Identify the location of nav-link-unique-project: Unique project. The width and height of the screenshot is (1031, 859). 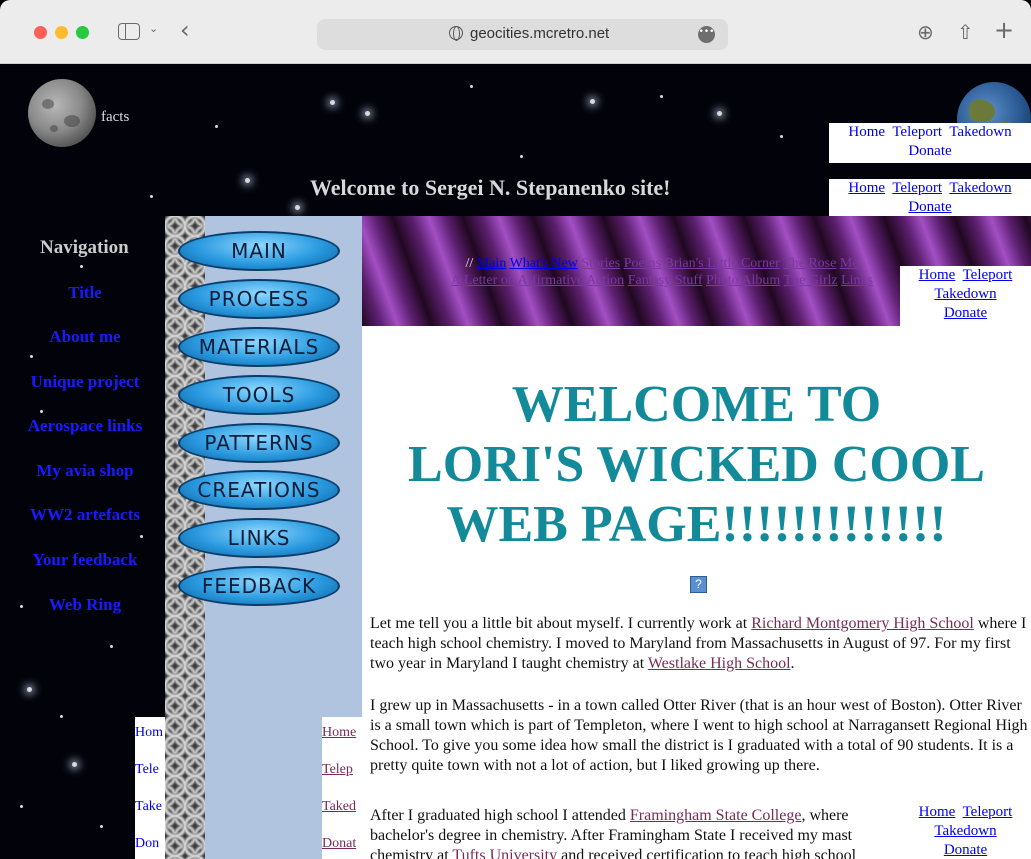
(85, 382).